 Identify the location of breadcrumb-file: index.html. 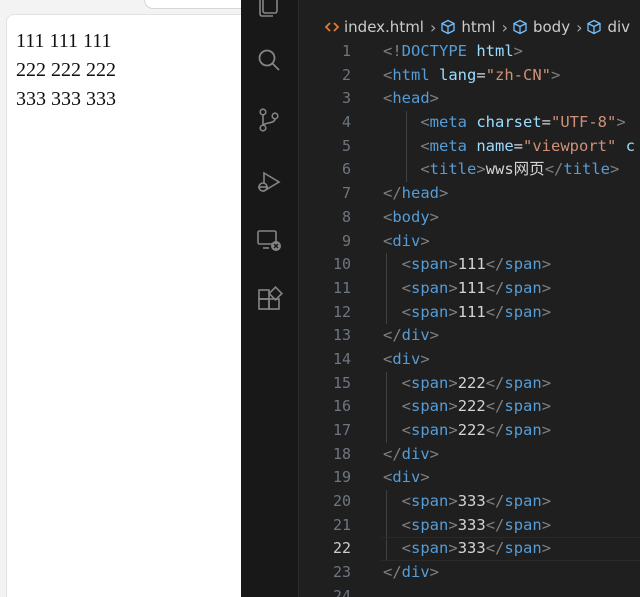
(374, 27).